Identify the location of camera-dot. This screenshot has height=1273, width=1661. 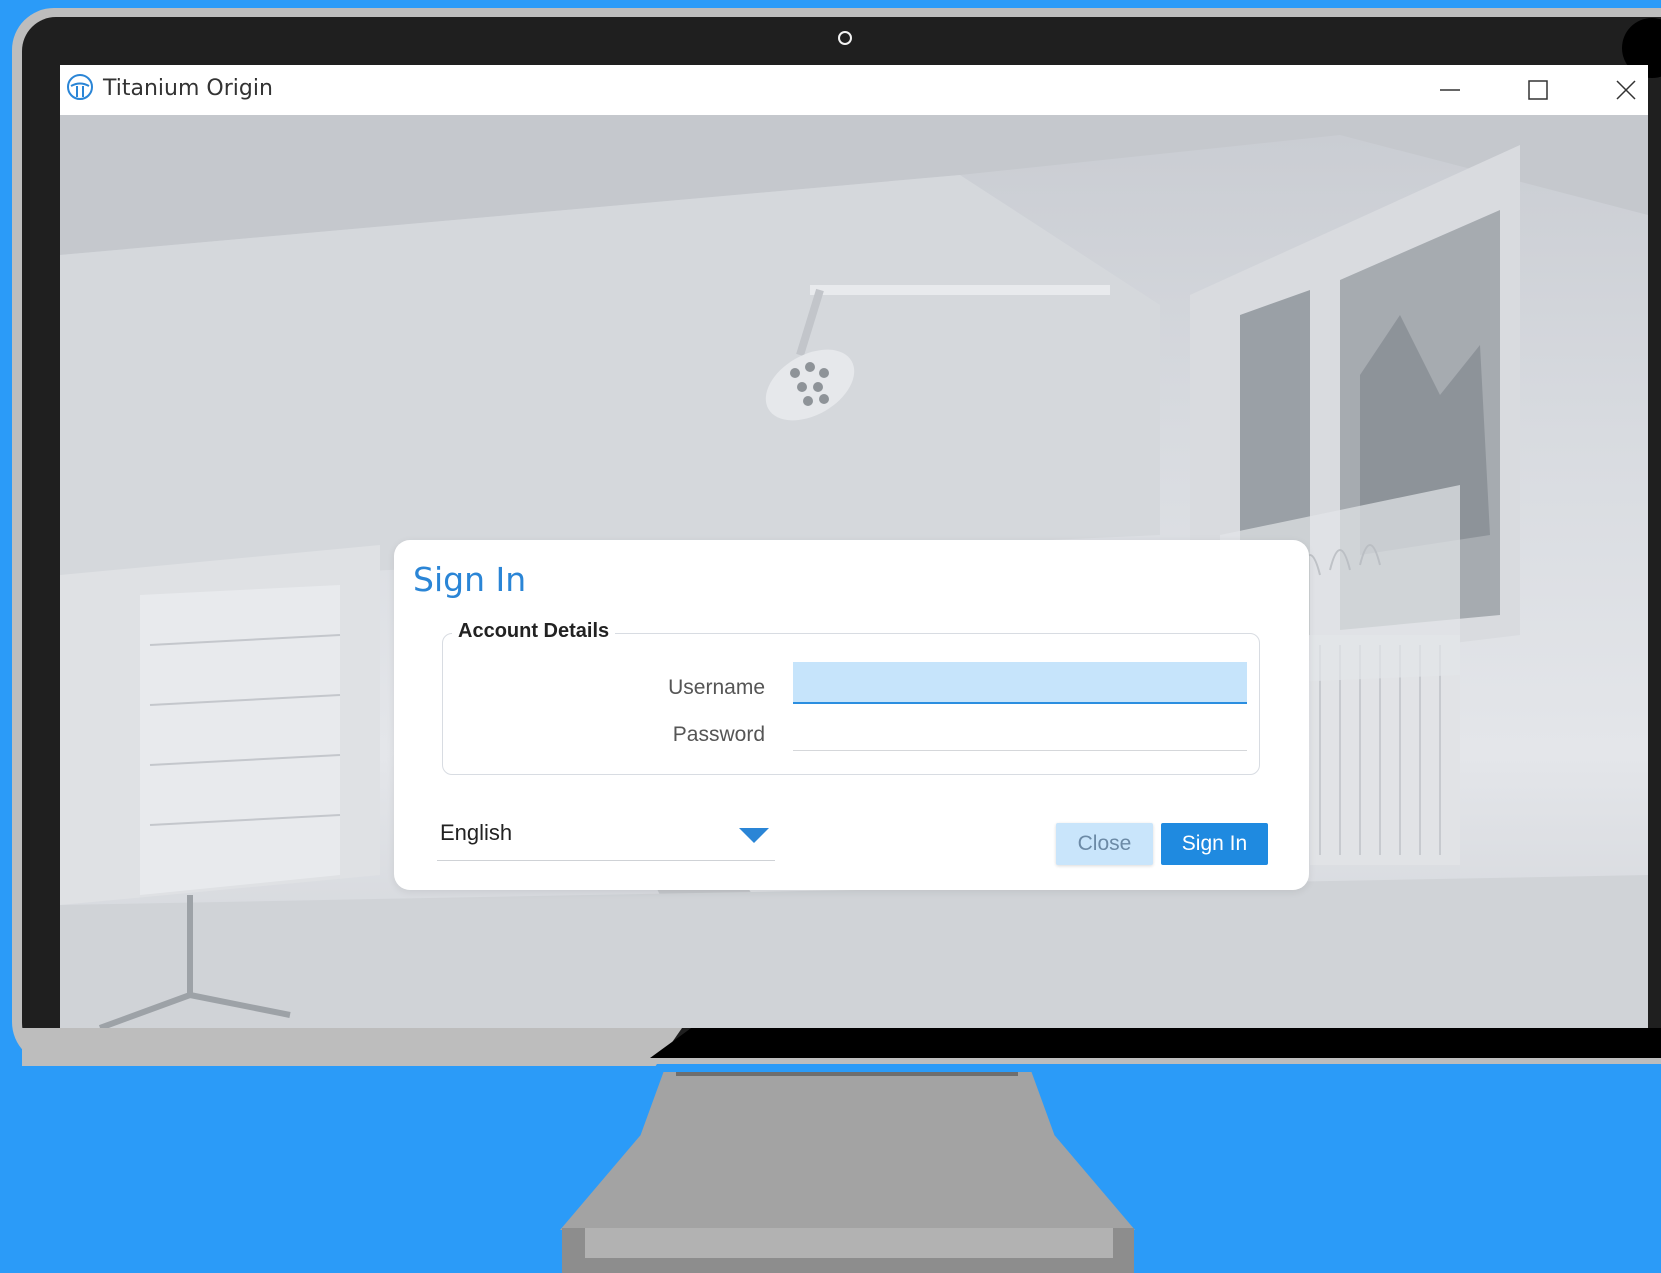
(845, 38).